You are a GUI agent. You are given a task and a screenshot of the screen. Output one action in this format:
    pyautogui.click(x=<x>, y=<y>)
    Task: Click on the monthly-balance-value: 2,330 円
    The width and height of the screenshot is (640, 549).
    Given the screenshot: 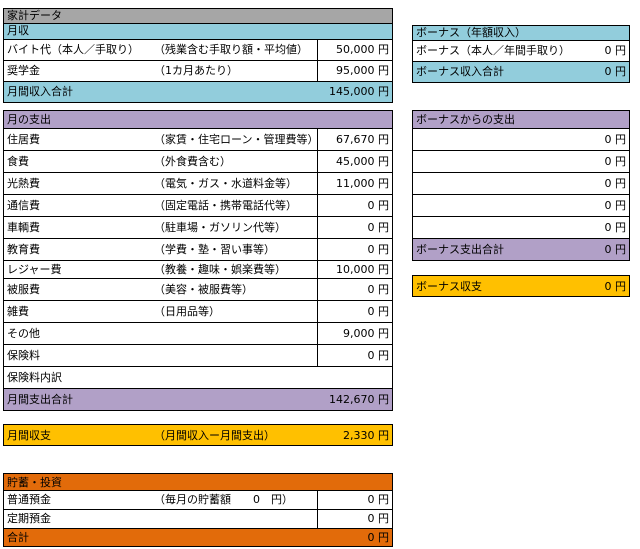 What is the action you would take?
    pyautogui.click(x=366, y=435)
    